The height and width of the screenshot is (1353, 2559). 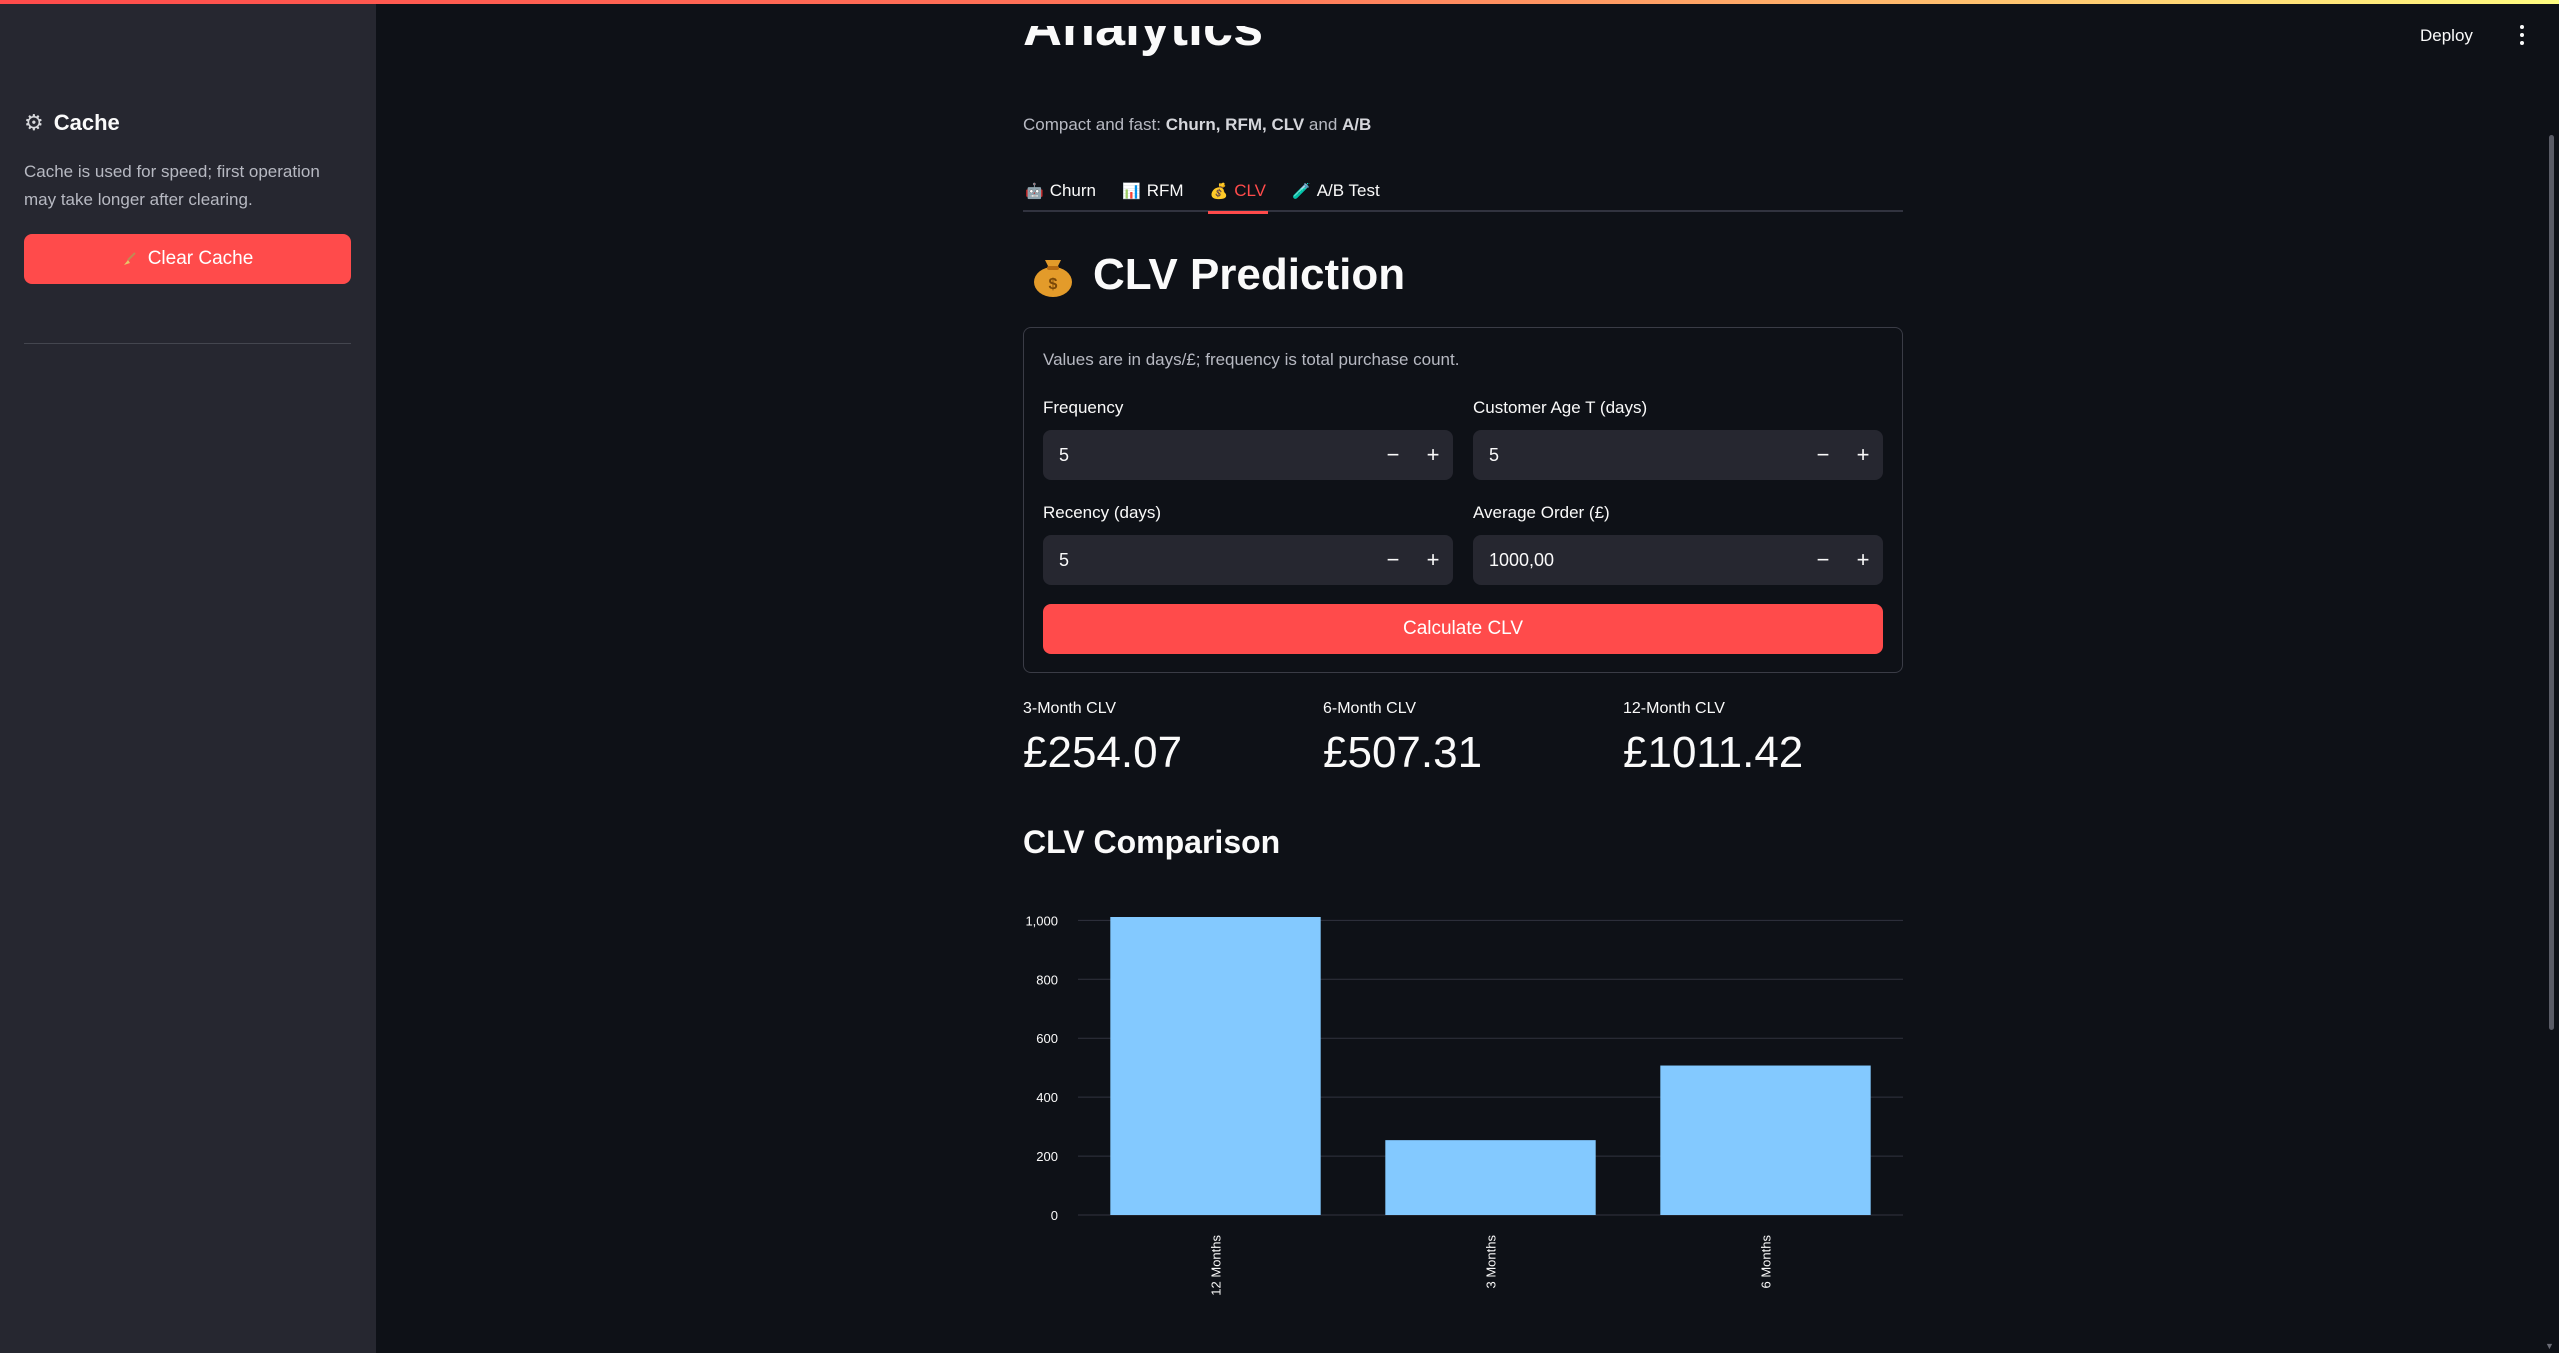 What do you see at coordinates (2549, 1346) in the screenshot?
I see `scroll-down-arrow-icon: ▼` at bounding box center [2549, 1346].